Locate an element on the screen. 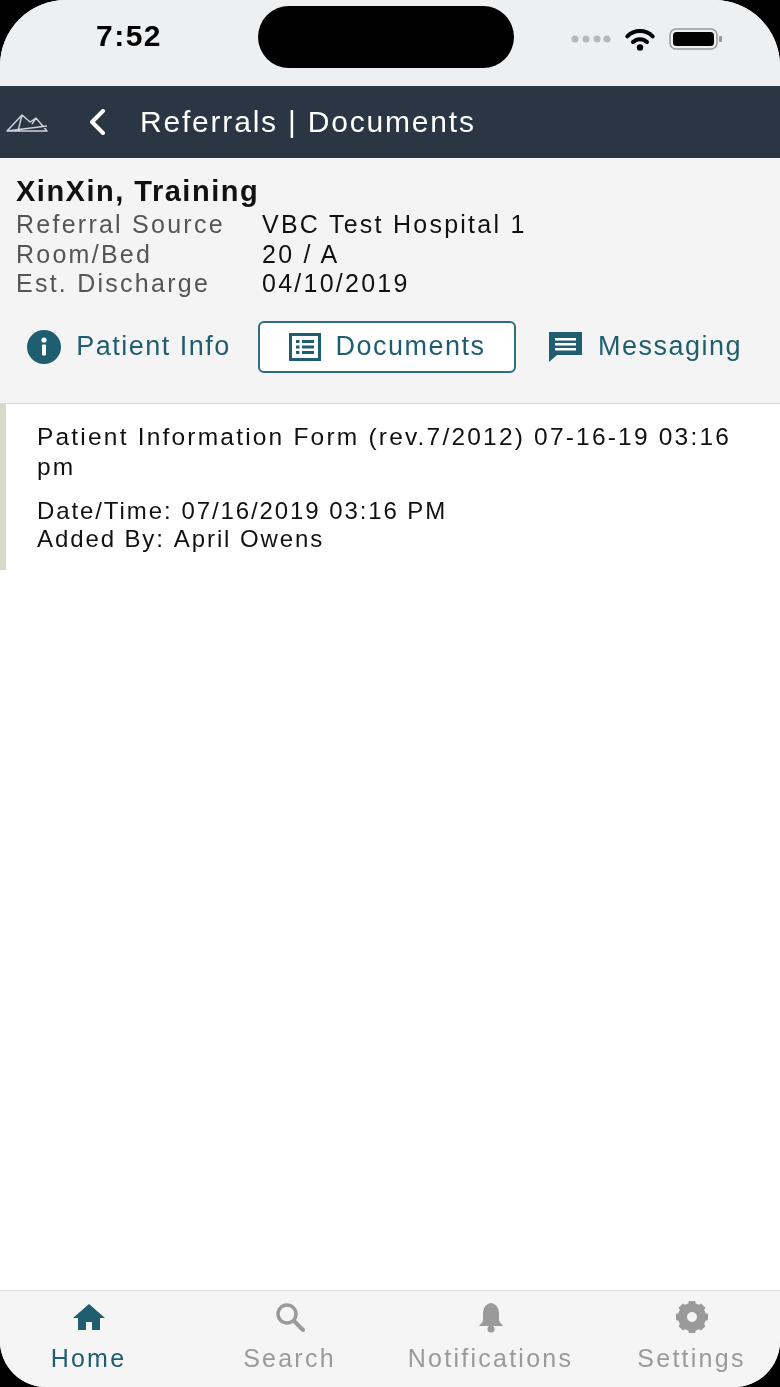  field-label: Date/Time: is located at coordinates (105, 511).